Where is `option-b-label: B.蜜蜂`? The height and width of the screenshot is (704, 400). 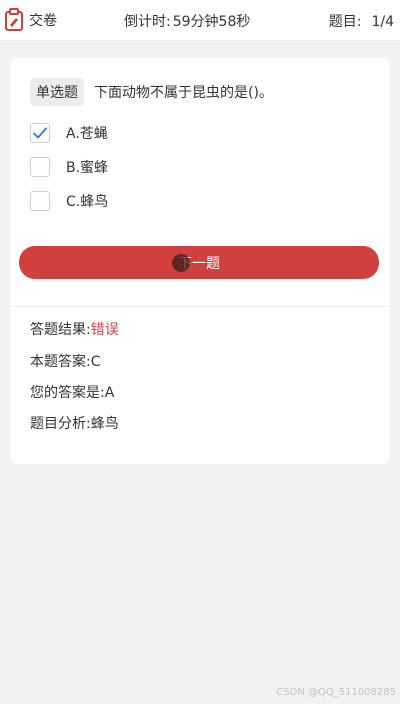
option-b-label: B.蜜蜂 is located at coordinates (87, 168).